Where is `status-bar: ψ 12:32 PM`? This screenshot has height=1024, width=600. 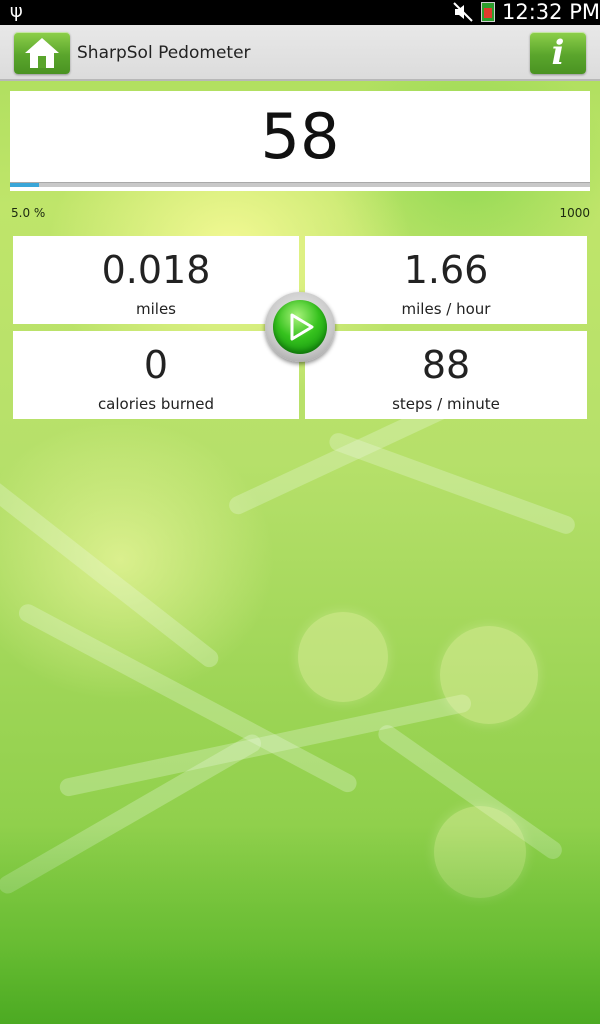 status-bar: ψ 12:32 PM is located at coordinates (300, 12).